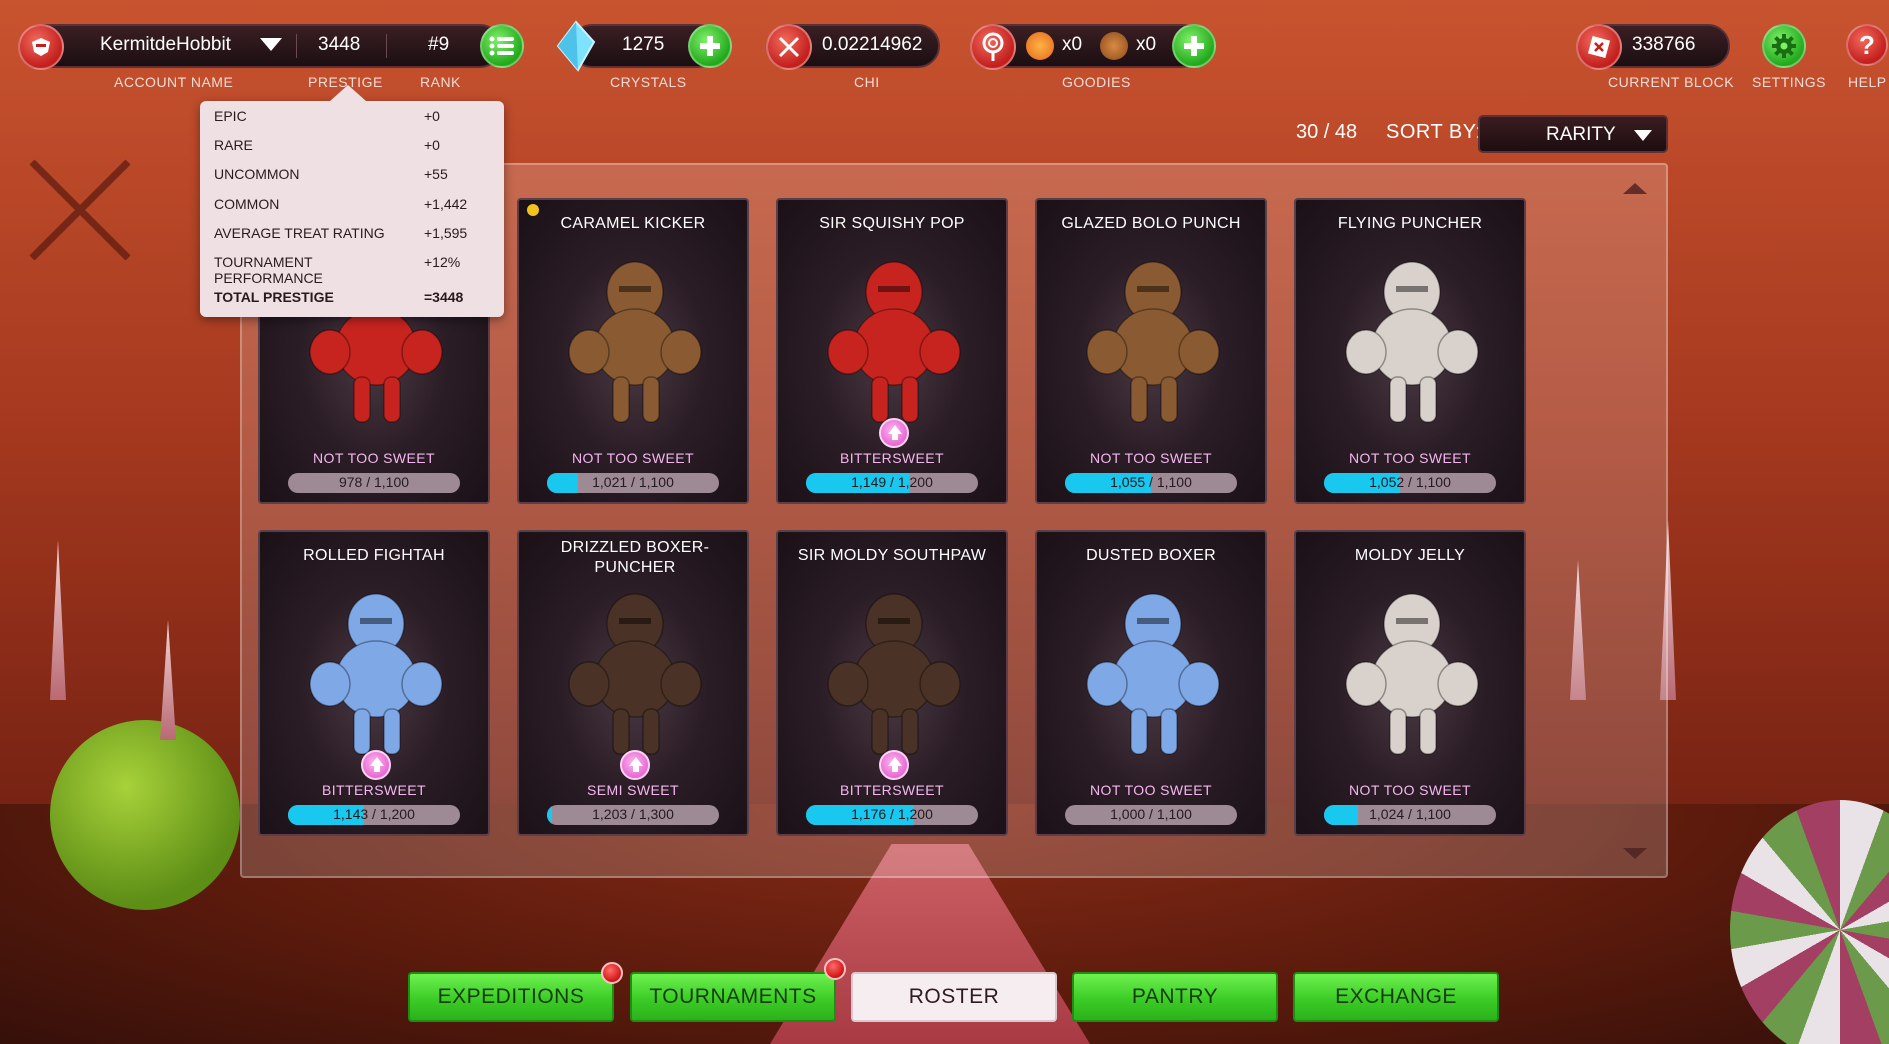  I want to click on tooltip-total-key: TOTAL PRESTIGE, so click(274, 297).